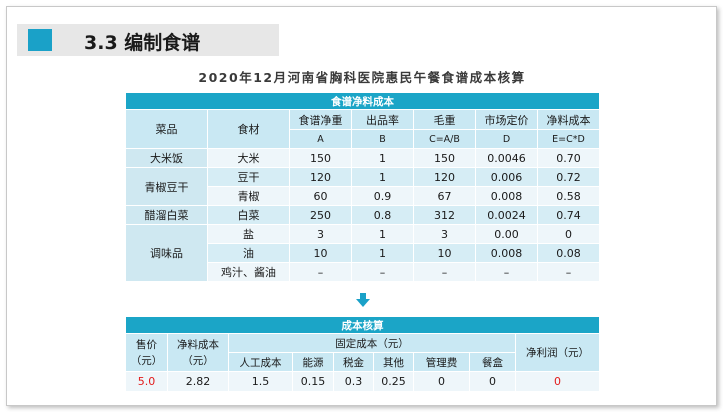 Image resolution: width=723 pixels, height=412 pixels. Describe the element at coordinates (198, 381) in the screenshot. I see `net-cost-value: 2.82` at that location.